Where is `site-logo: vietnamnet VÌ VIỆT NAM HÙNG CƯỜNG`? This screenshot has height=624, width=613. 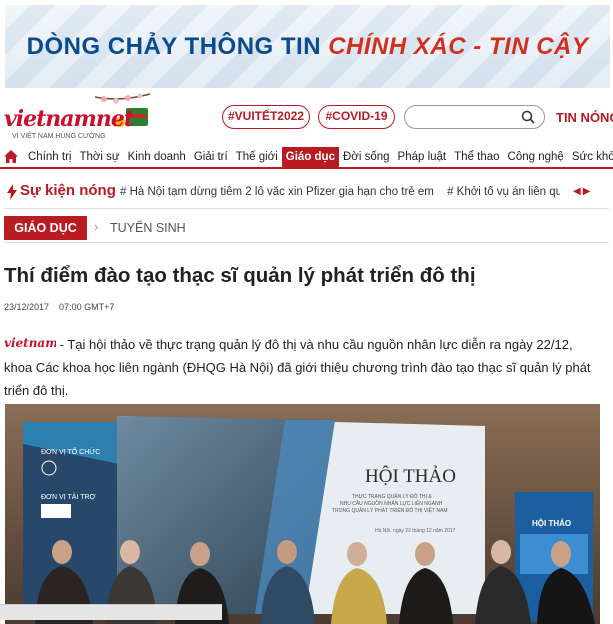
site-logo: vietnamnet VÌ VIỆT NAM HÙNG CƯỜNG is located at coordinates (84, 118).